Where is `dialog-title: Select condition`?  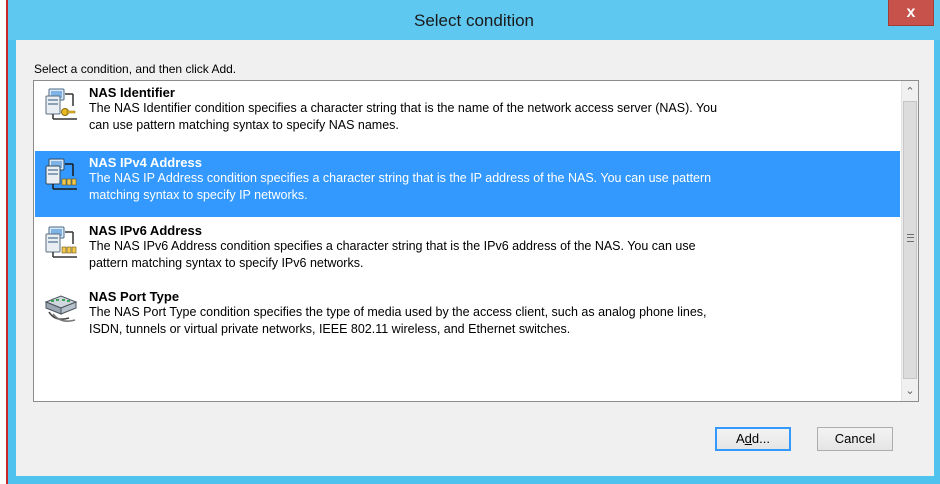
dialog-title: Select condition is located at coordinates (474, 20).